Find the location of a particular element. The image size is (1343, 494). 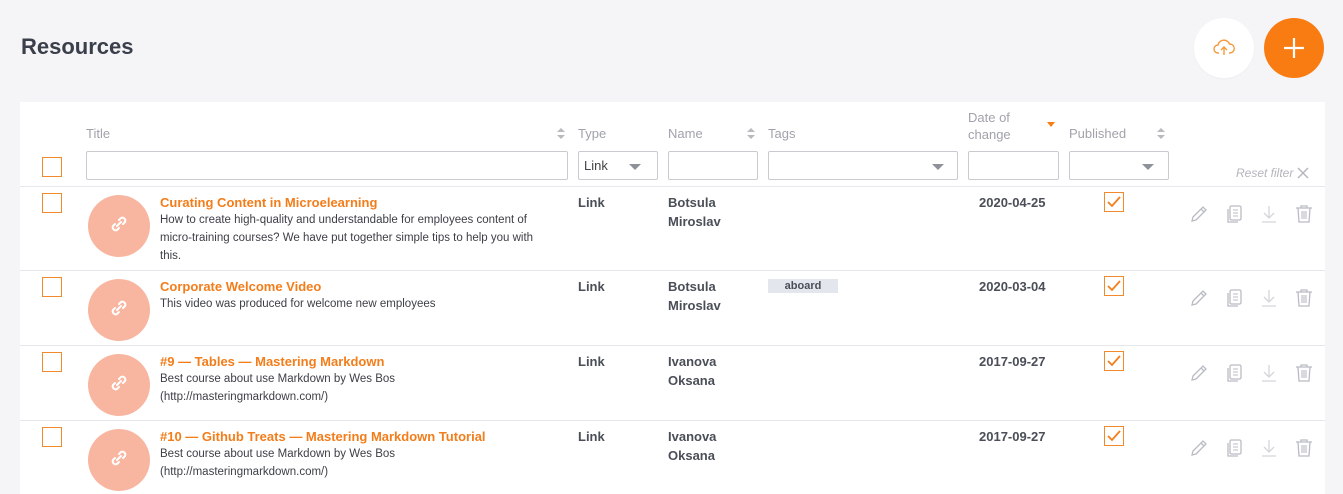

tags-filter-select is located at coordinates (863, 165).